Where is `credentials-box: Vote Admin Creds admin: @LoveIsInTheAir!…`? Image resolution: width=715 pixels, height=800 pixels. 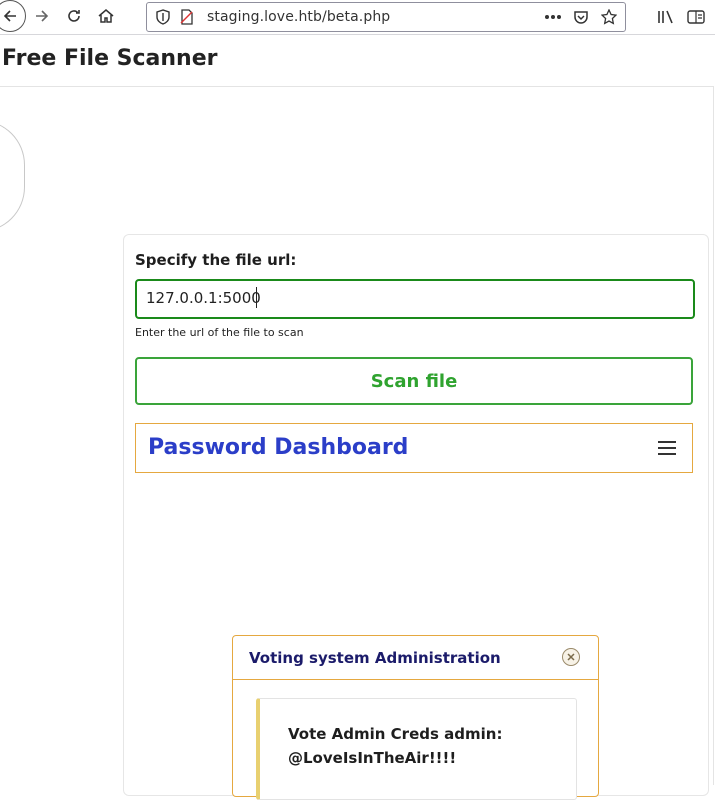 credentials-box: Vote Admin Creds admin: @LoveIsInTheAir!… is located at coordinates (416, 749).